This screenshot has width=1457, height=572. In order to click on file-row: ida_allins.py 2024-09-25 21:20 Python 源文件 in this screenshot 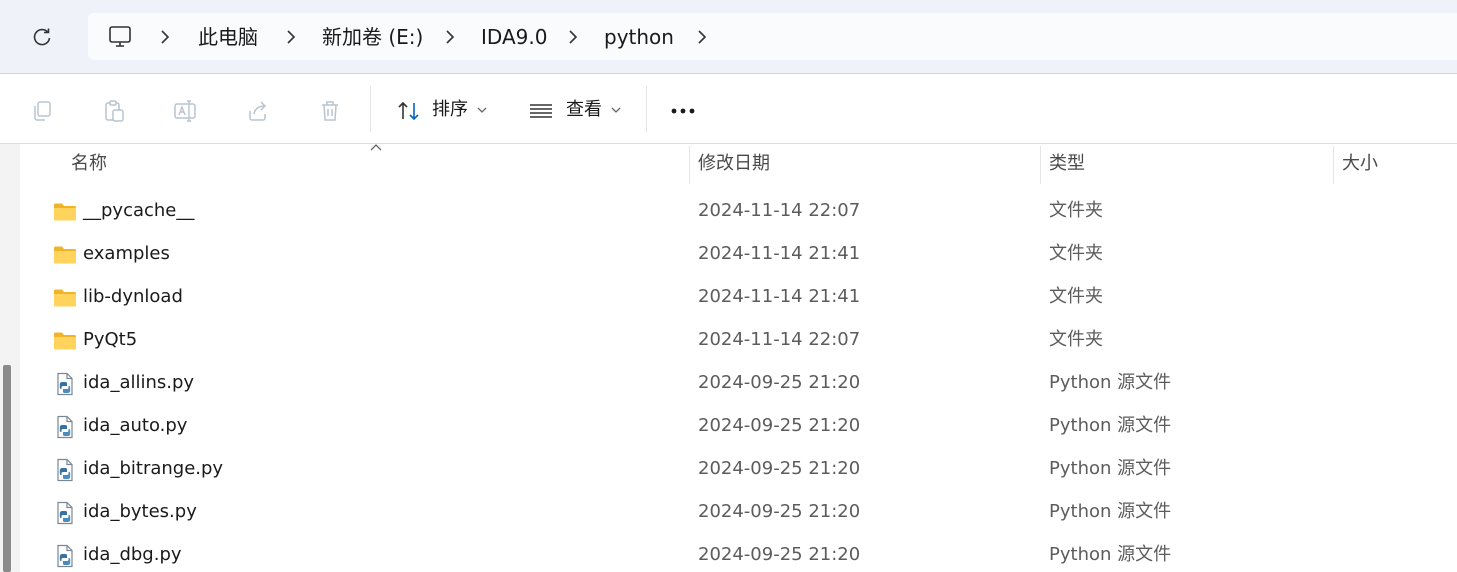, I will do `click(738, 383)`.